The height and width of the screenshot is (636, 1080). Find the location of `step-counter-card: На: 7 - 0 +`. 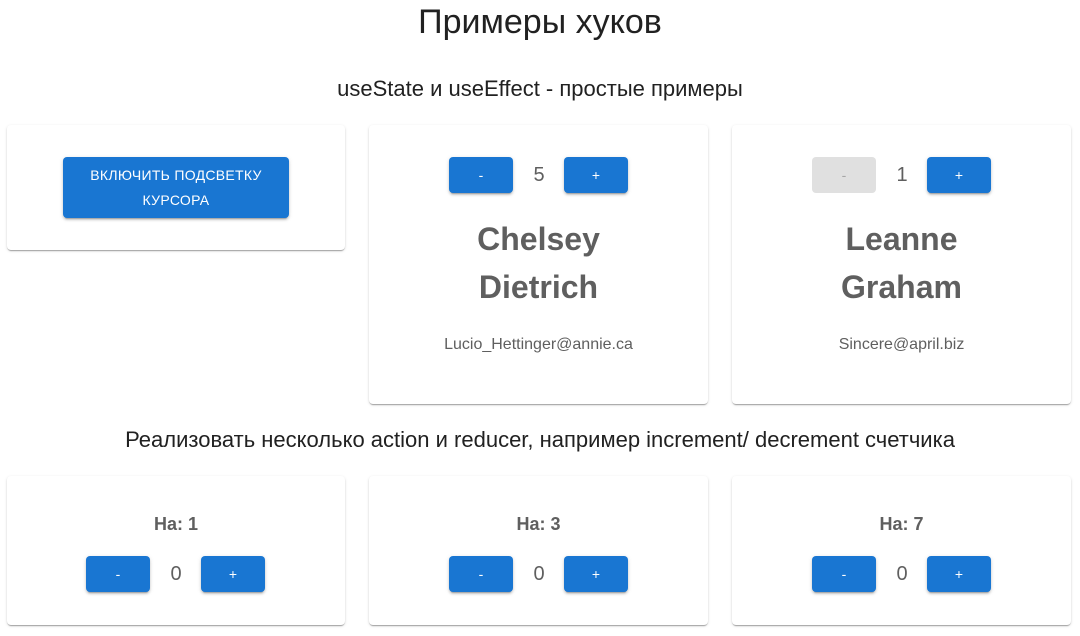

step-counter-card: На: 7 - 0 + is located at coordinates (901, 550).